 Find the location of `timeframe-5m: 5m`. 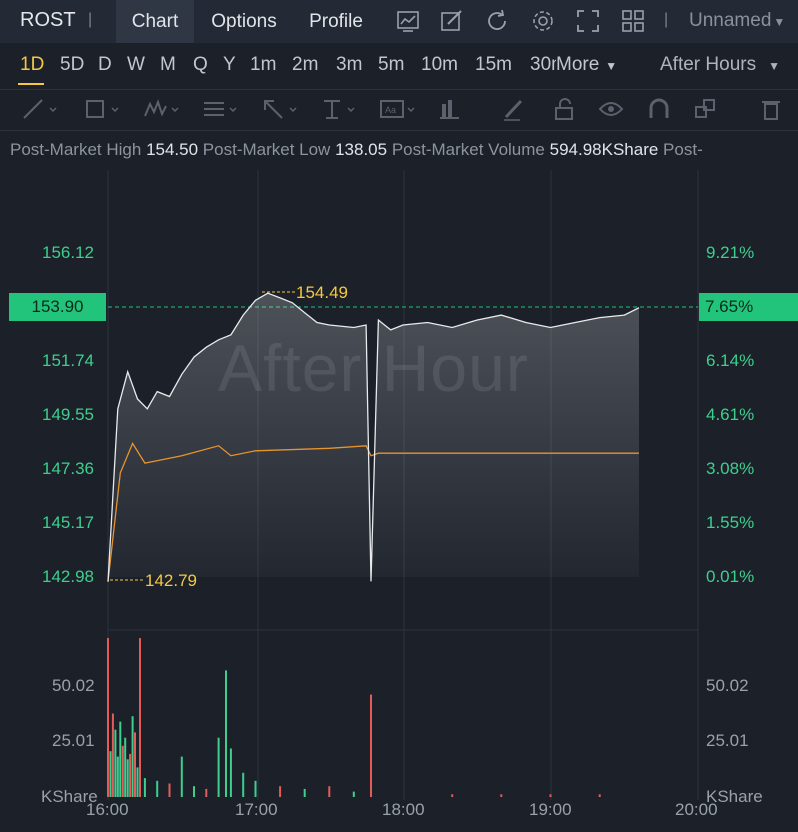

timeframe-5m: 5m is located at coordinates (391, 65).